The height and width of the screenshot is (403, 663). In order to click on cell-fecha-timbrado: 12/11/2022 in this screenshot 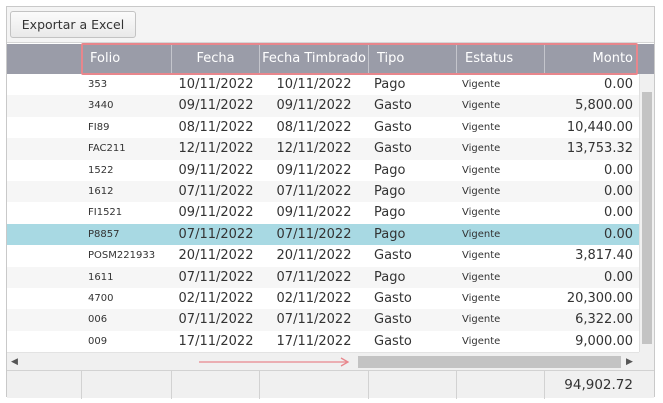, I will do `click(314, 149)`.